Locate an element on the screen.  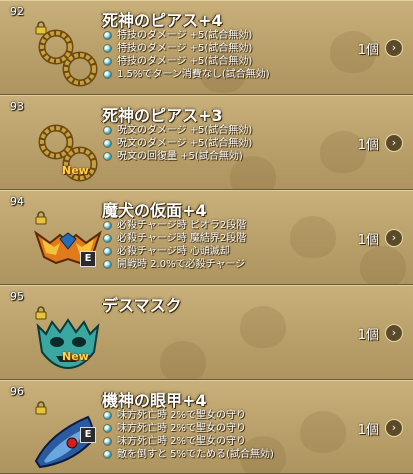
item-number: 95 is located at coordinates (17, 296).